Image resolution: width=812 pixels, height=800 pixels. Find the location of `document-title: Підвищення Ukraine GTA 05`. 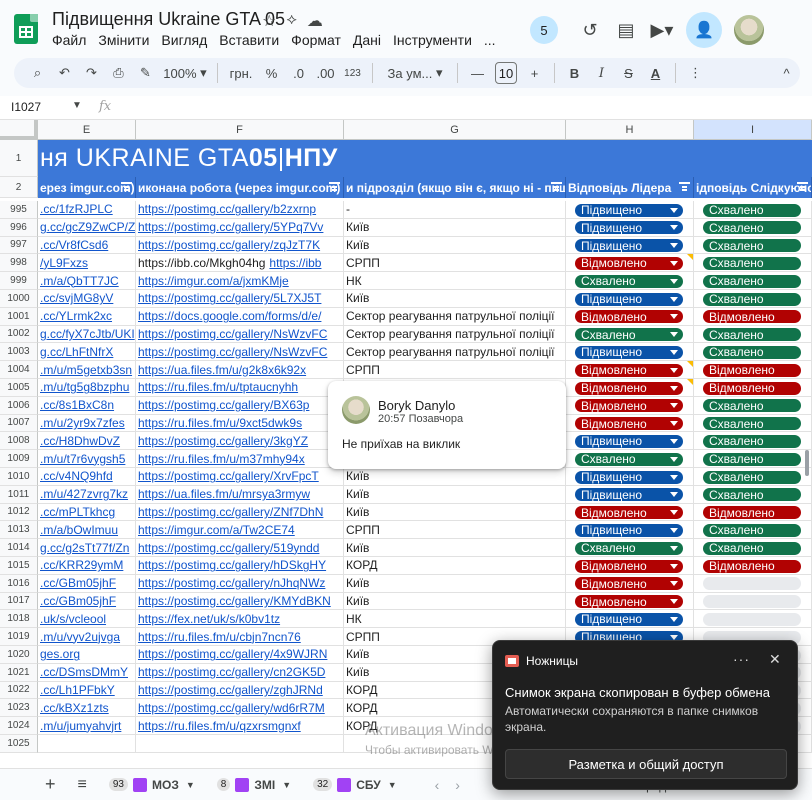

document-title: Підвищення Ukraine GTA 05 is located at coordinates (168, 19).